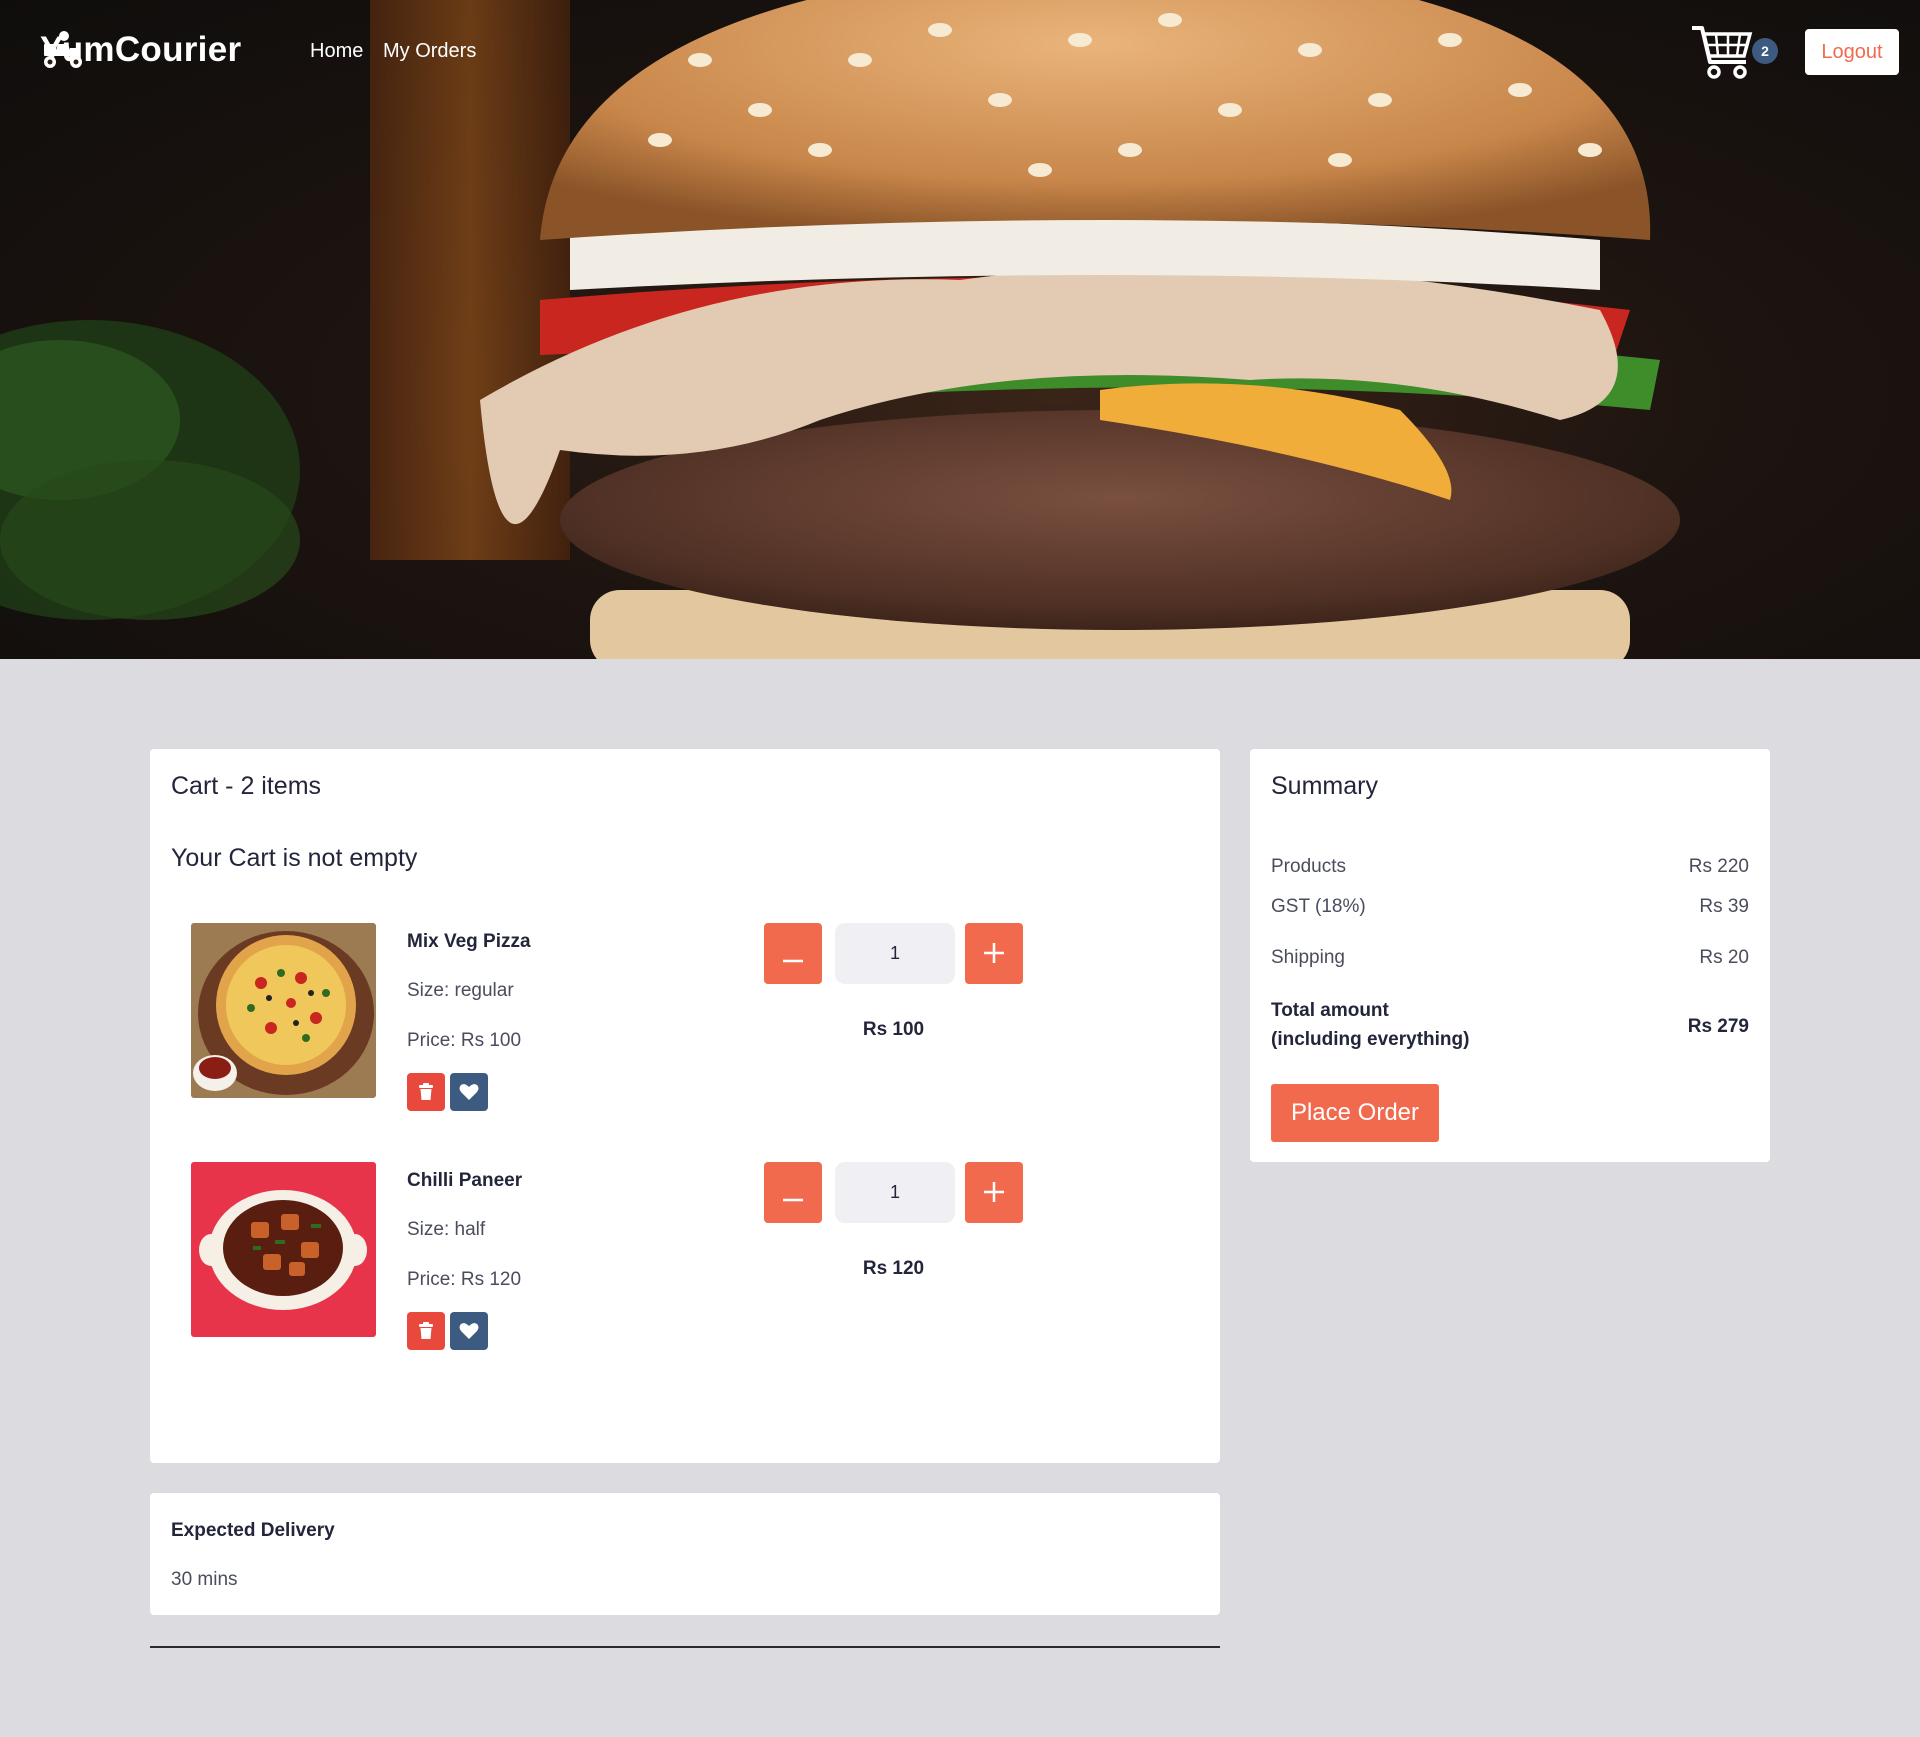 This screenshot has height=1737, width=1920. What do you see at coordinates (893, 1268) in the screenshot?
I see `item-line-total: Rs 120` at bounding box center [893, 1268].